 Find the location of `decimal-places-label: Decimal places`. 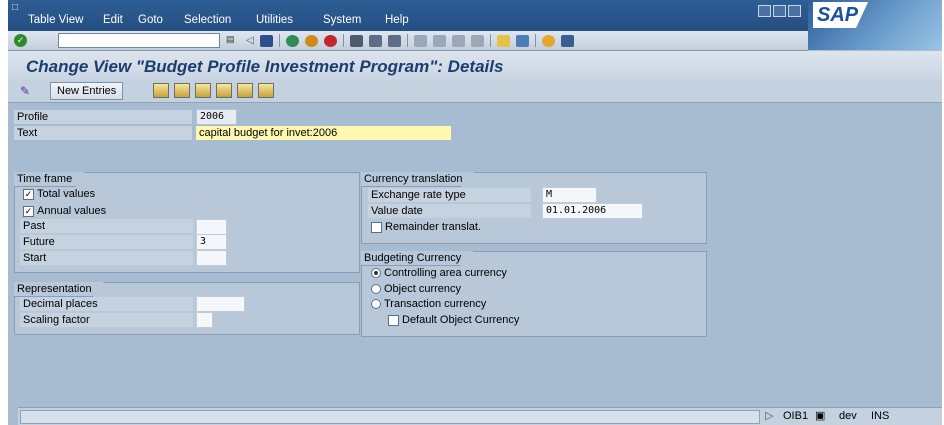

decimal-places-label: Decimal places is located at coordinates (106, 304).